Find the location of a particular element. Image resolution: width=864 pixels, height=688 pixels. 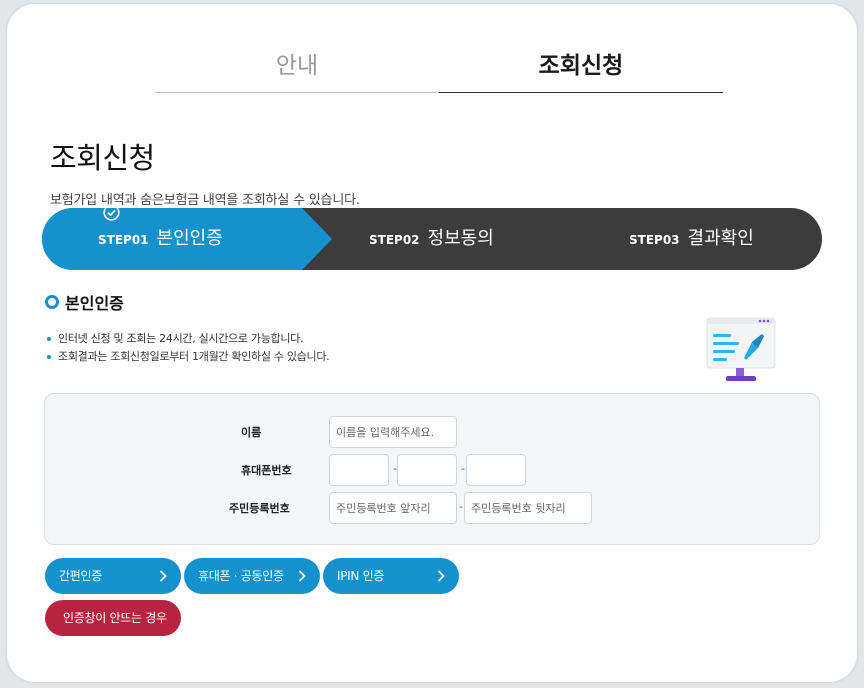

step-03-number: STEP03 is located at coordinates (654, 240).